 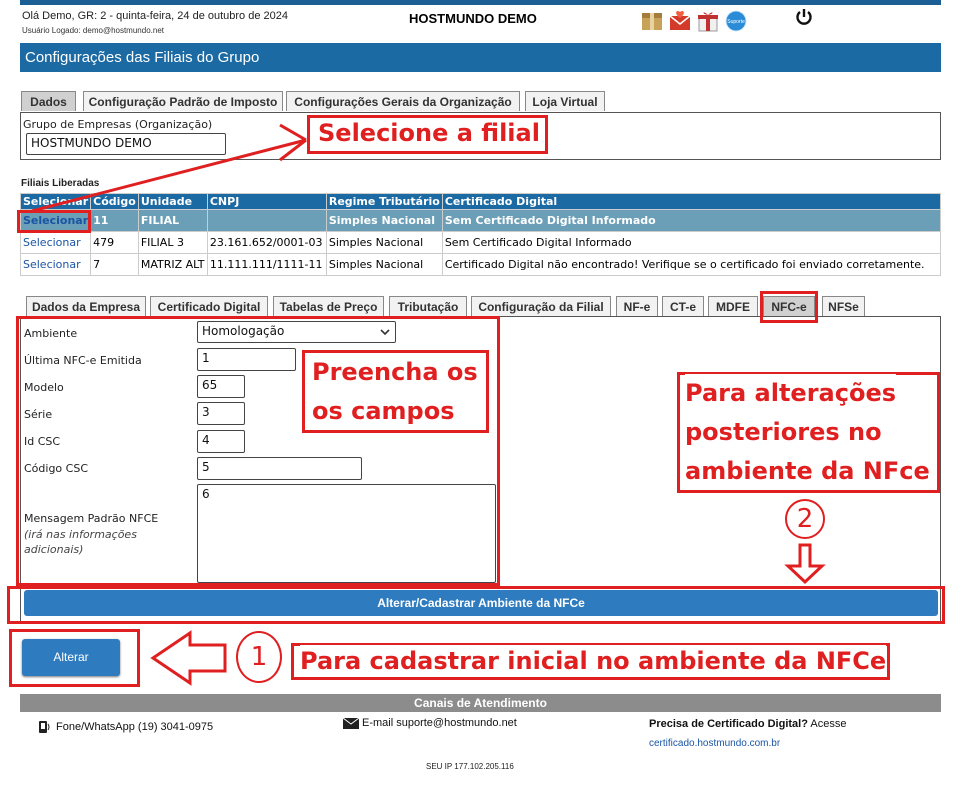 I want to click on annotation-later-text-3: ambiente da NFce, so click(x=807, y=471).